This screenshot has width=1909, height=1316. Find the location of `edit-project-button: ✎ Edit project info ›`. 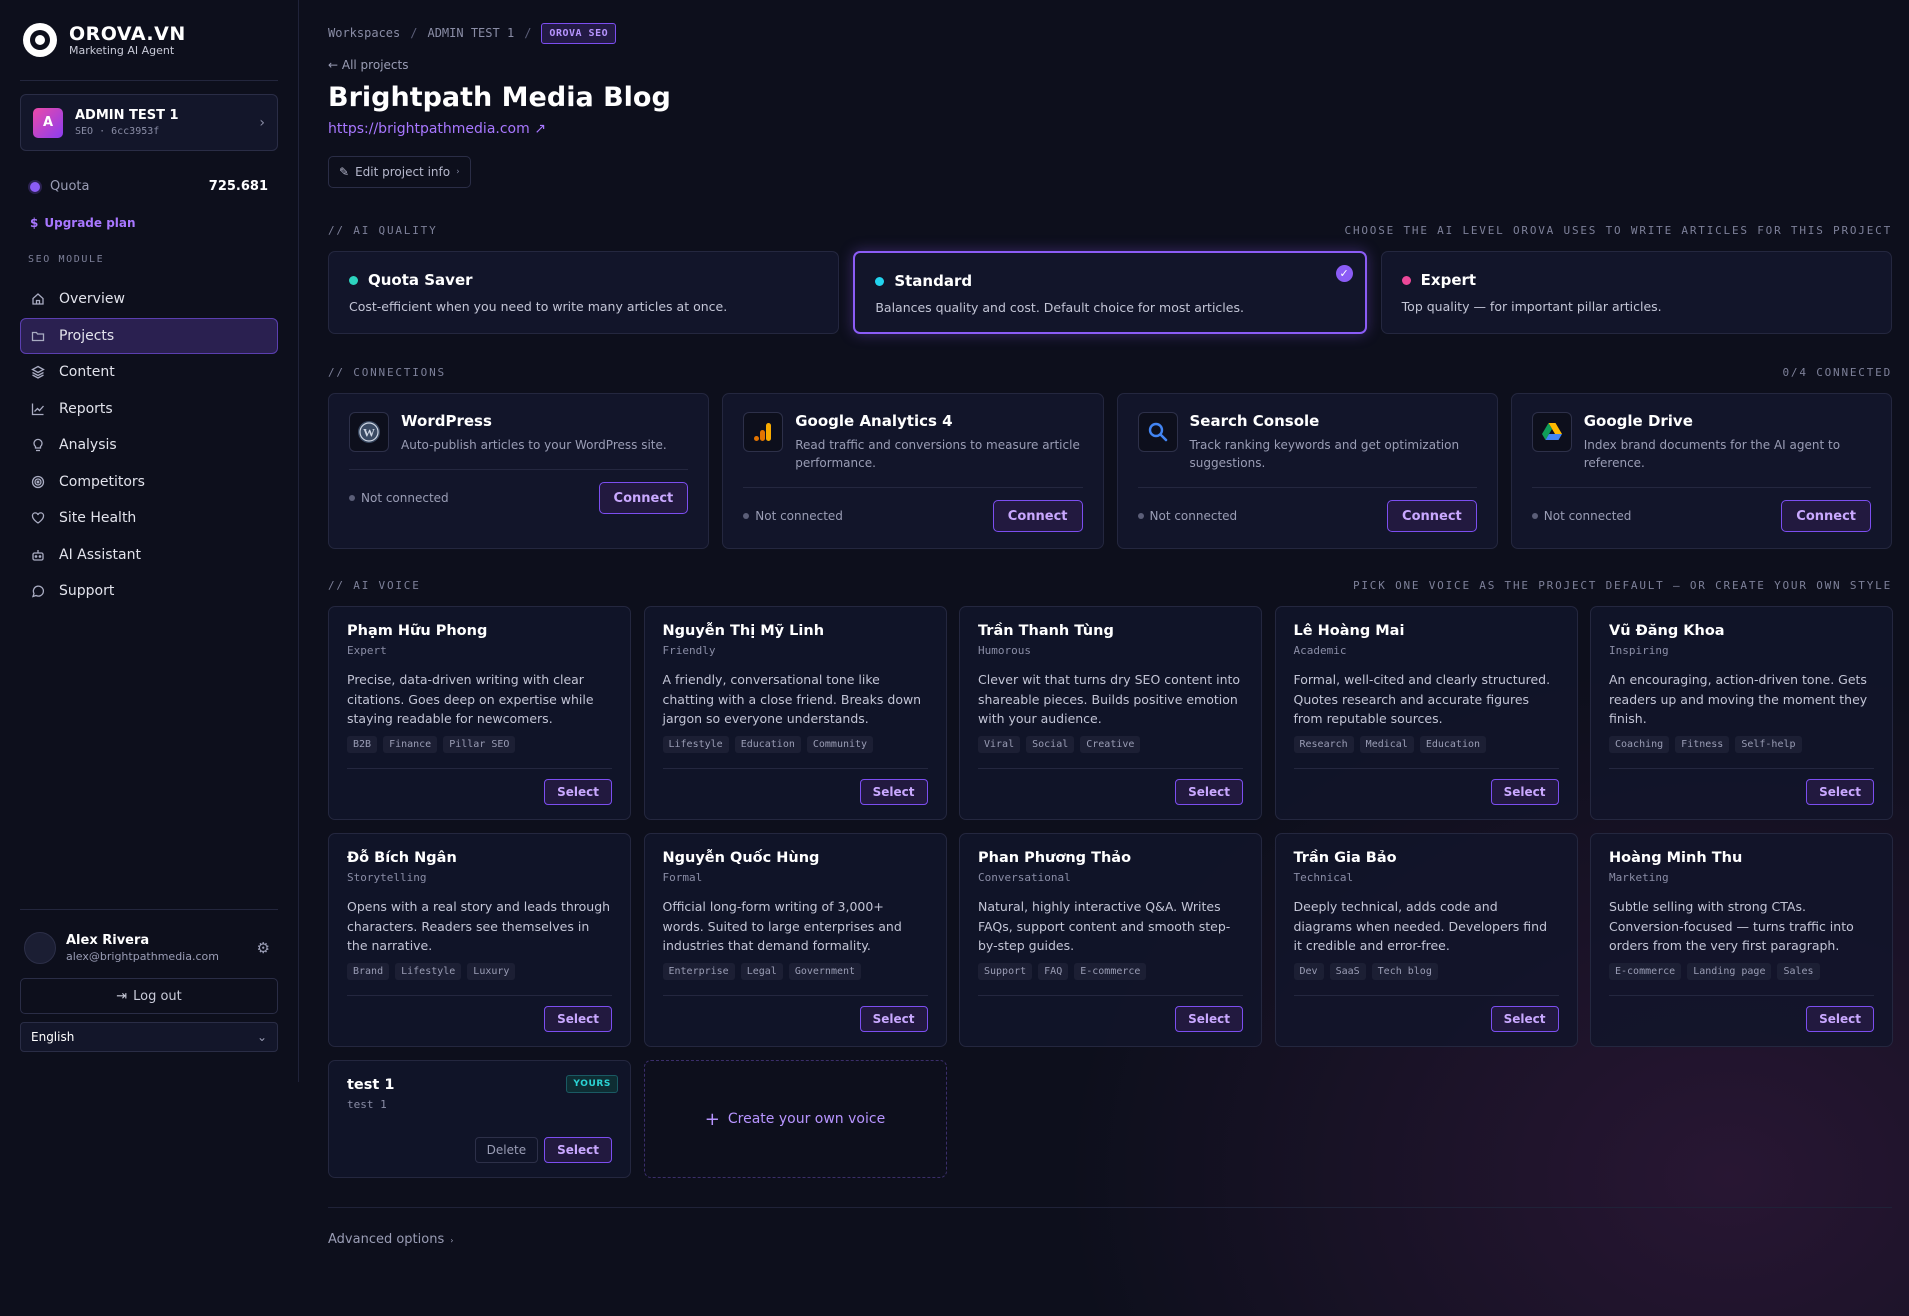

edit-project-button: ✎ Edit project info › is located at coordinates (399, 172).